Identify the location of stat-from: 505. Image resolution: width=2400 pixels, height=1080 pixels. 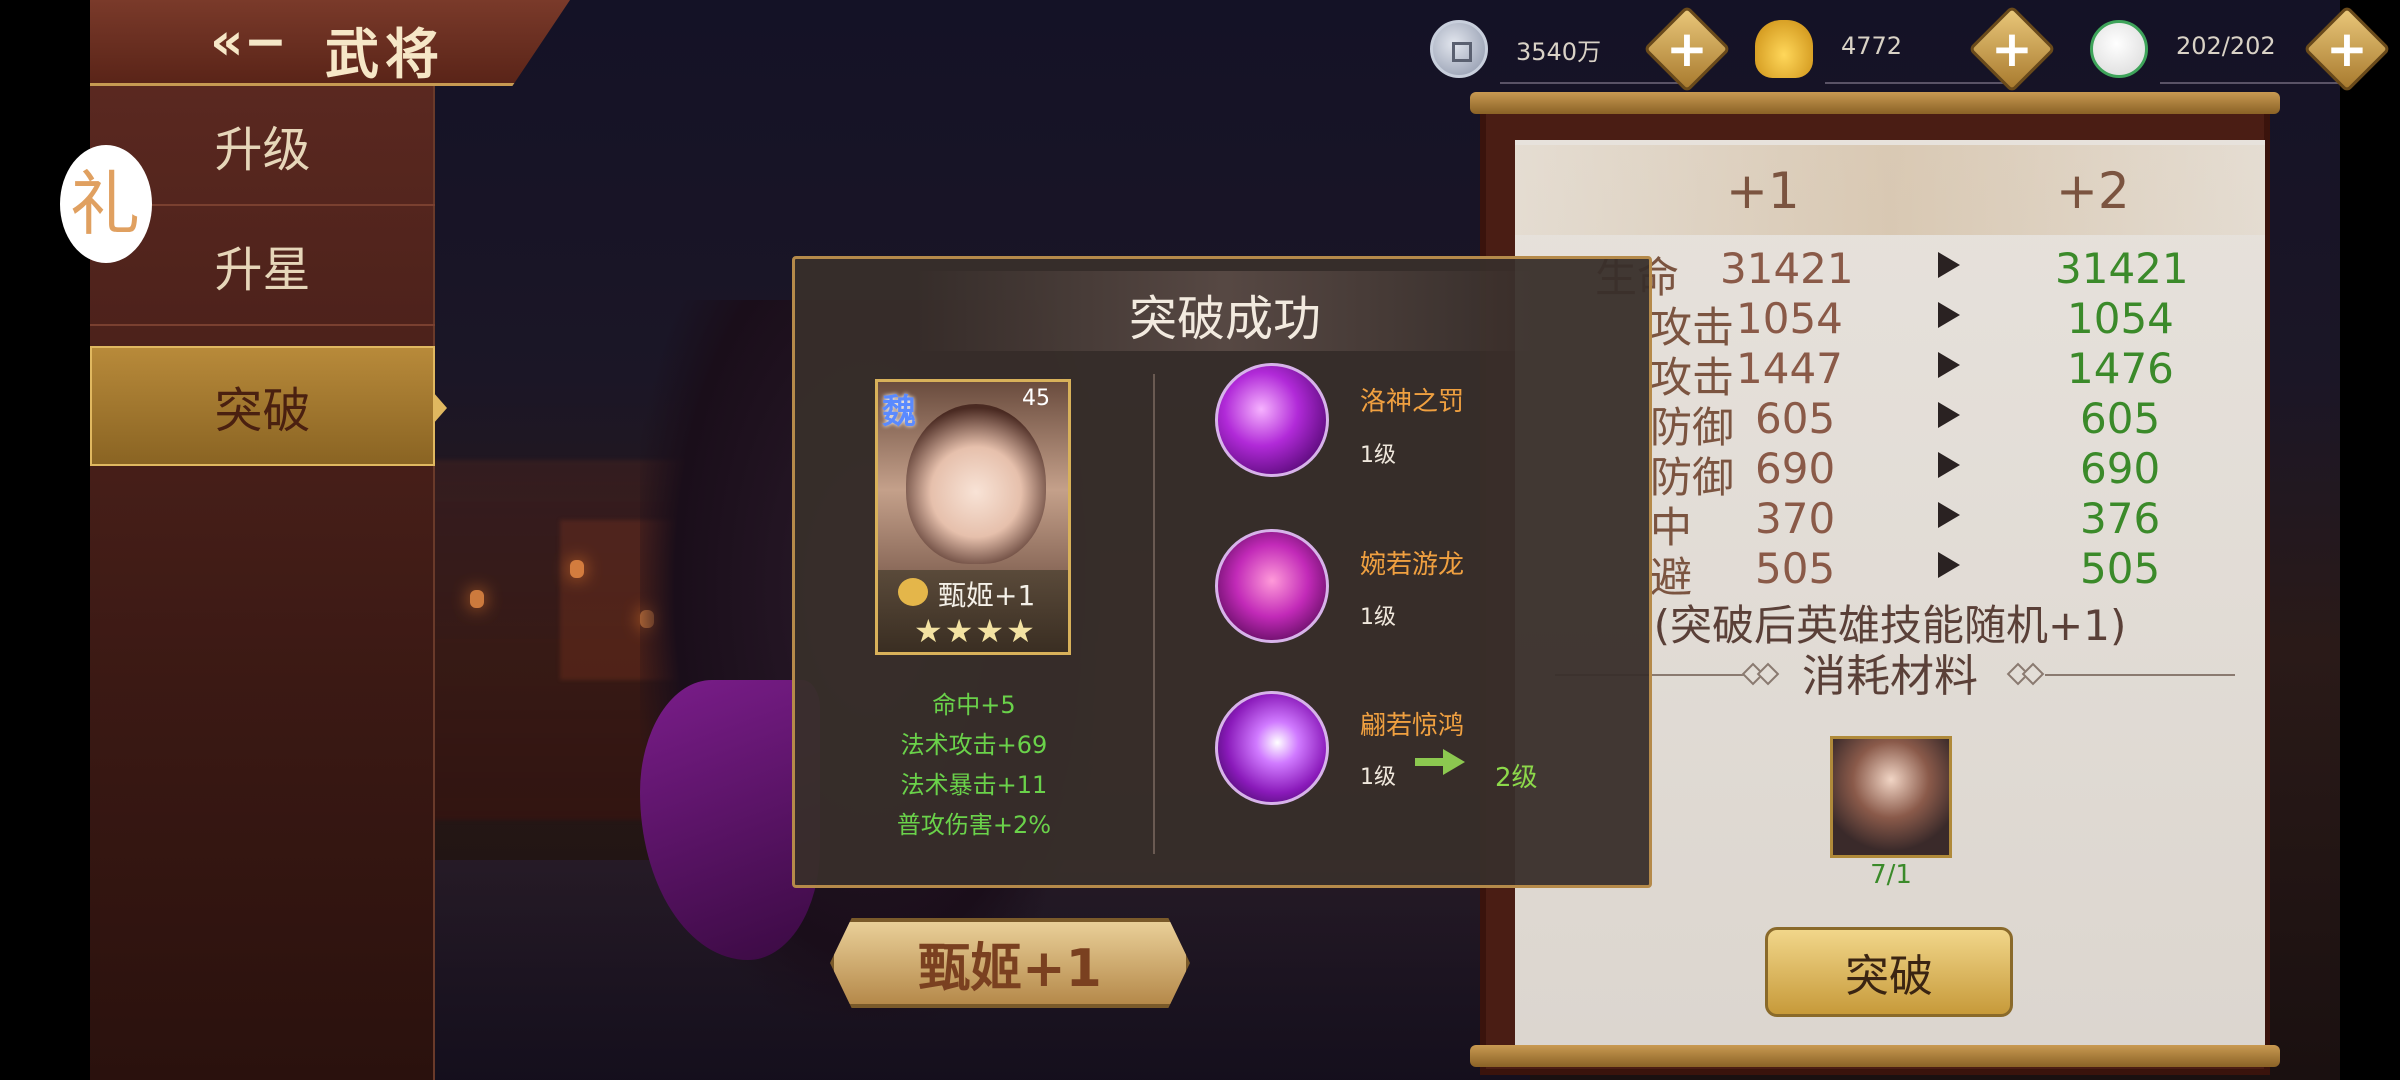
(1795, 568).